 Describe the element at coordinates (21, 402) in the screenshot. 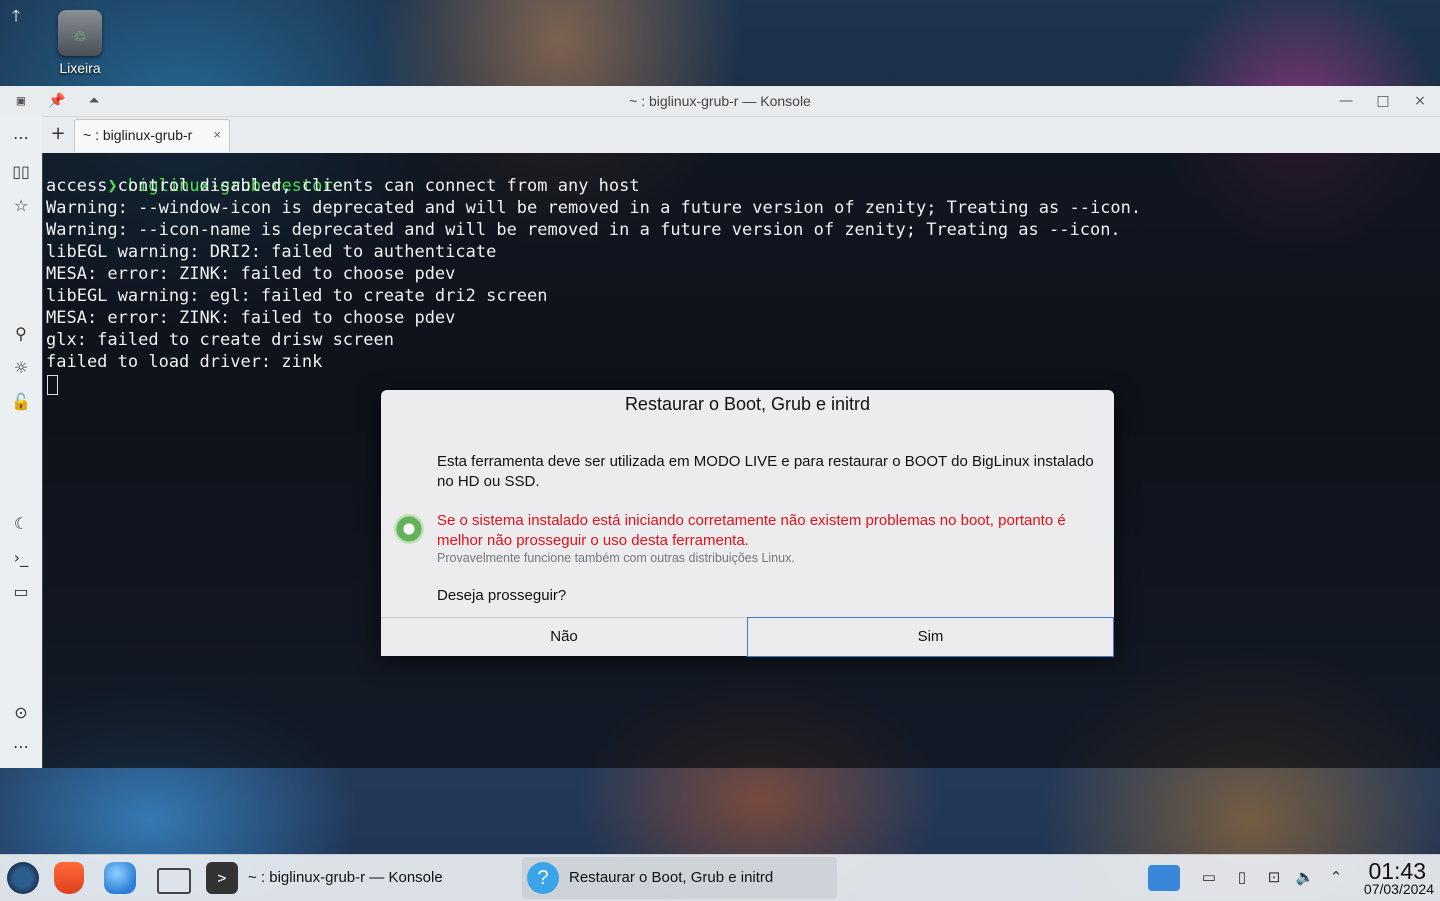

I see `unlock-icon: 🔓` at that location.